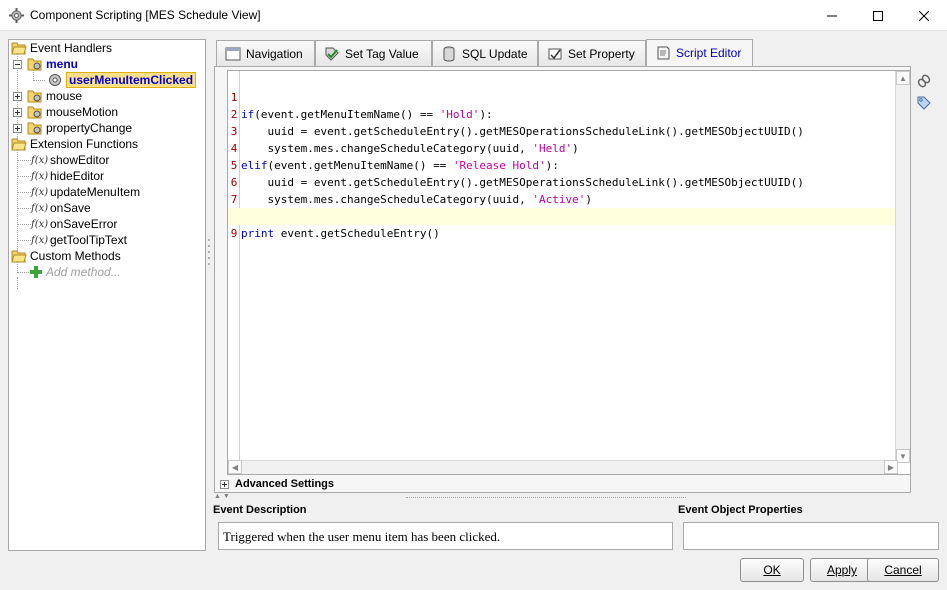  What do you see at coordinates (84, 144) in the screenshot?
I see `tree-label: Extension Functions` at bounding box center [84, 144].